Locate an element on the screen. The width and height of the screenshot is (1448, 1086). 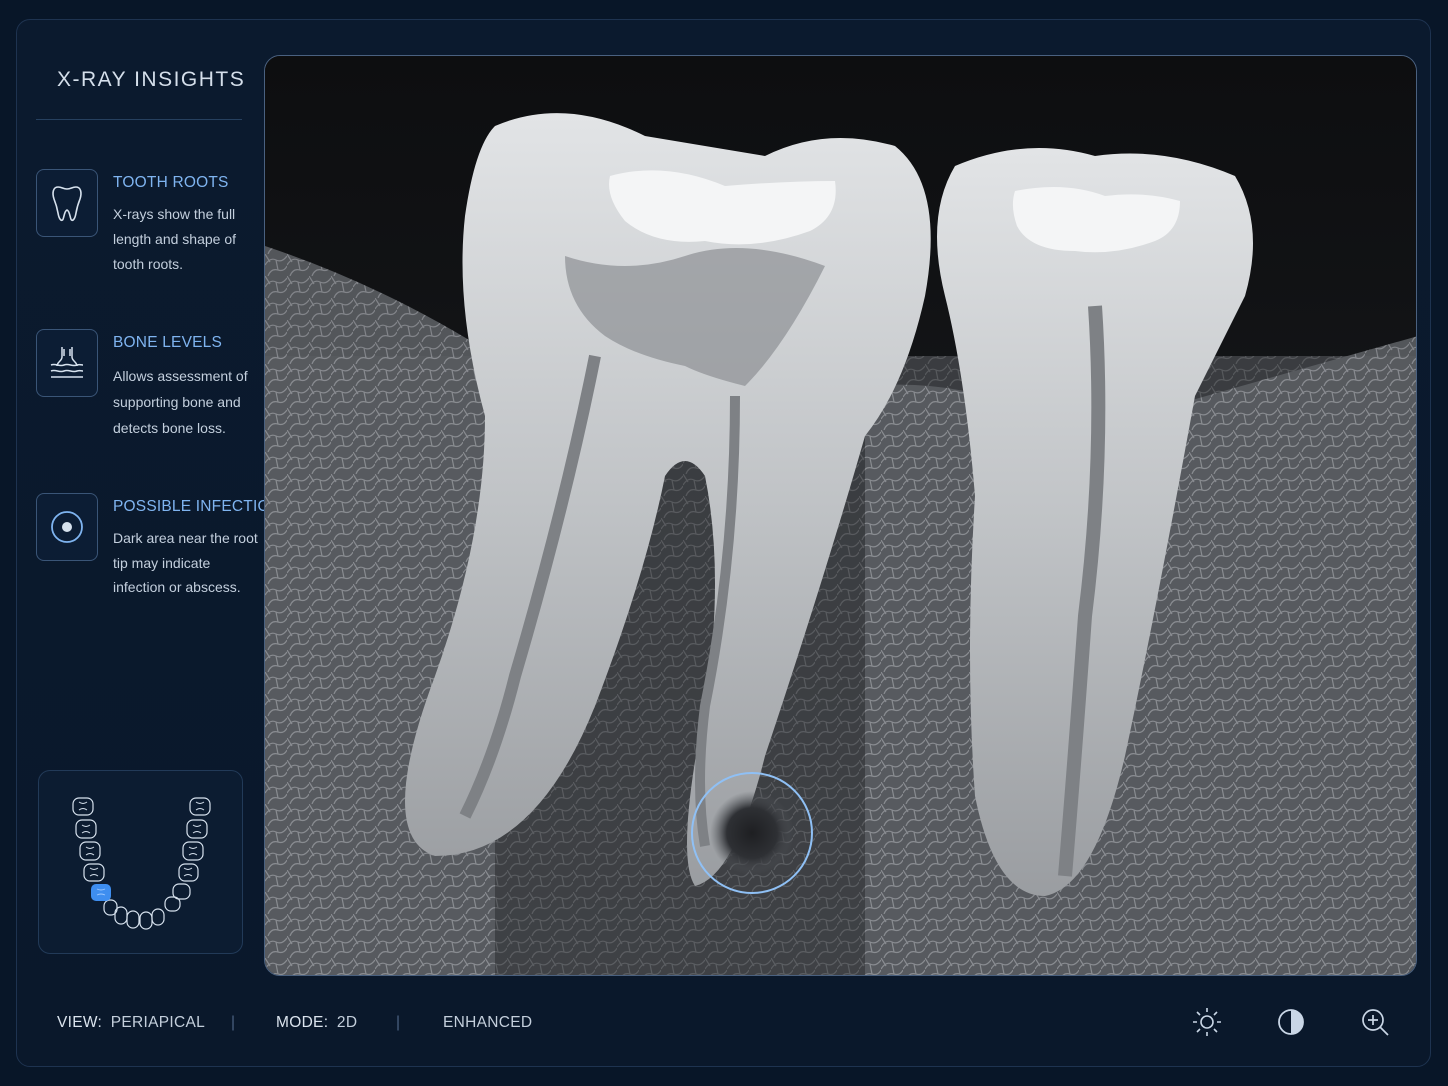
bone-level-icon is located at coordinates (67, 363).